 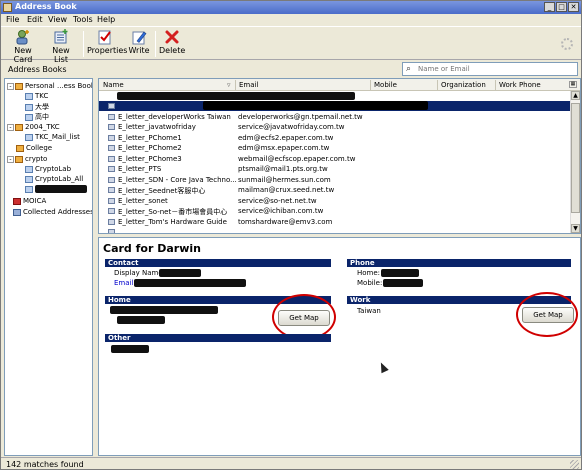 I want to click on table-row: E_letter_PChome2 edm@msx.epaper.com.tw, so click(x=334, y=148).